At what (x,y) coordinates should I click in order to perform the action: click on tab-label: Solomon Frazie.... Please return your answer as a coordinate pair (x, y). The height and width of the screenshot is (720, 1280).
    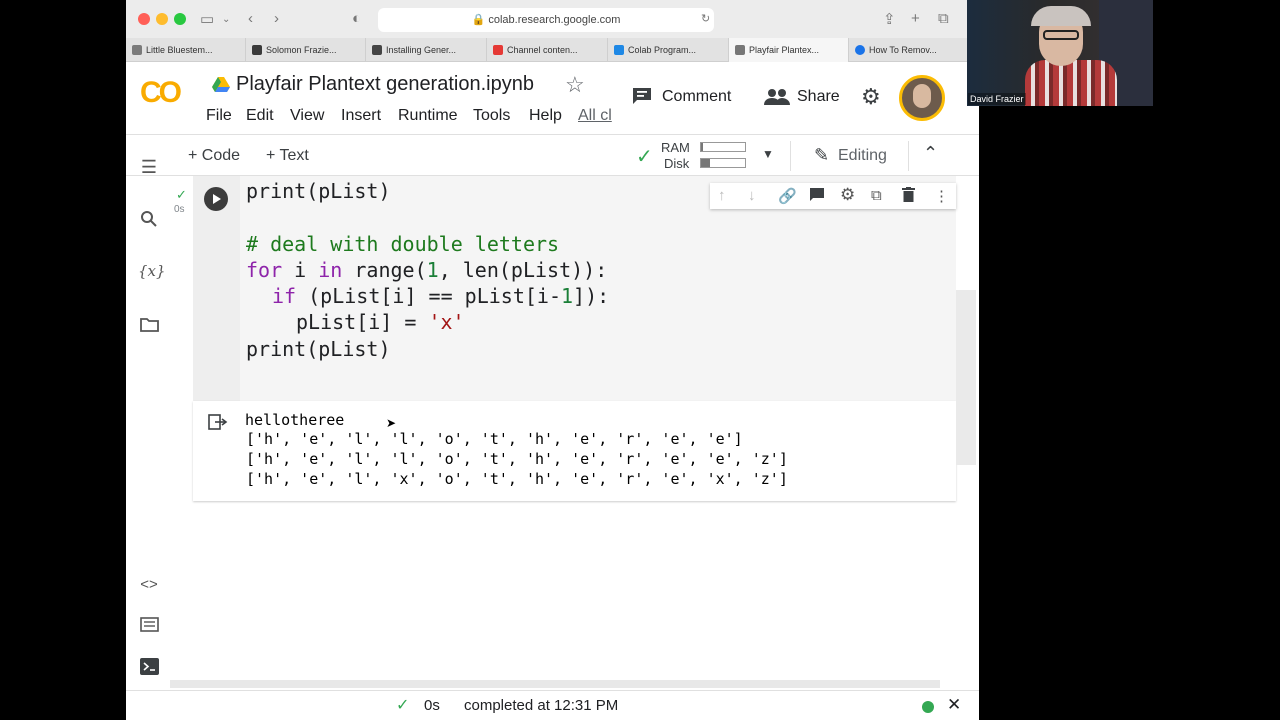
    Looking at the image, I should click on (301, 50).